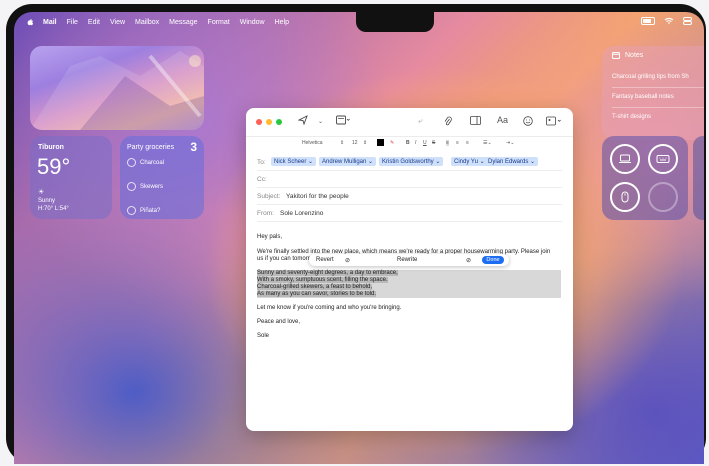 The height and width of the screenshot is (466, 709). I want to click on keyboard-icon, so click(663, 159).